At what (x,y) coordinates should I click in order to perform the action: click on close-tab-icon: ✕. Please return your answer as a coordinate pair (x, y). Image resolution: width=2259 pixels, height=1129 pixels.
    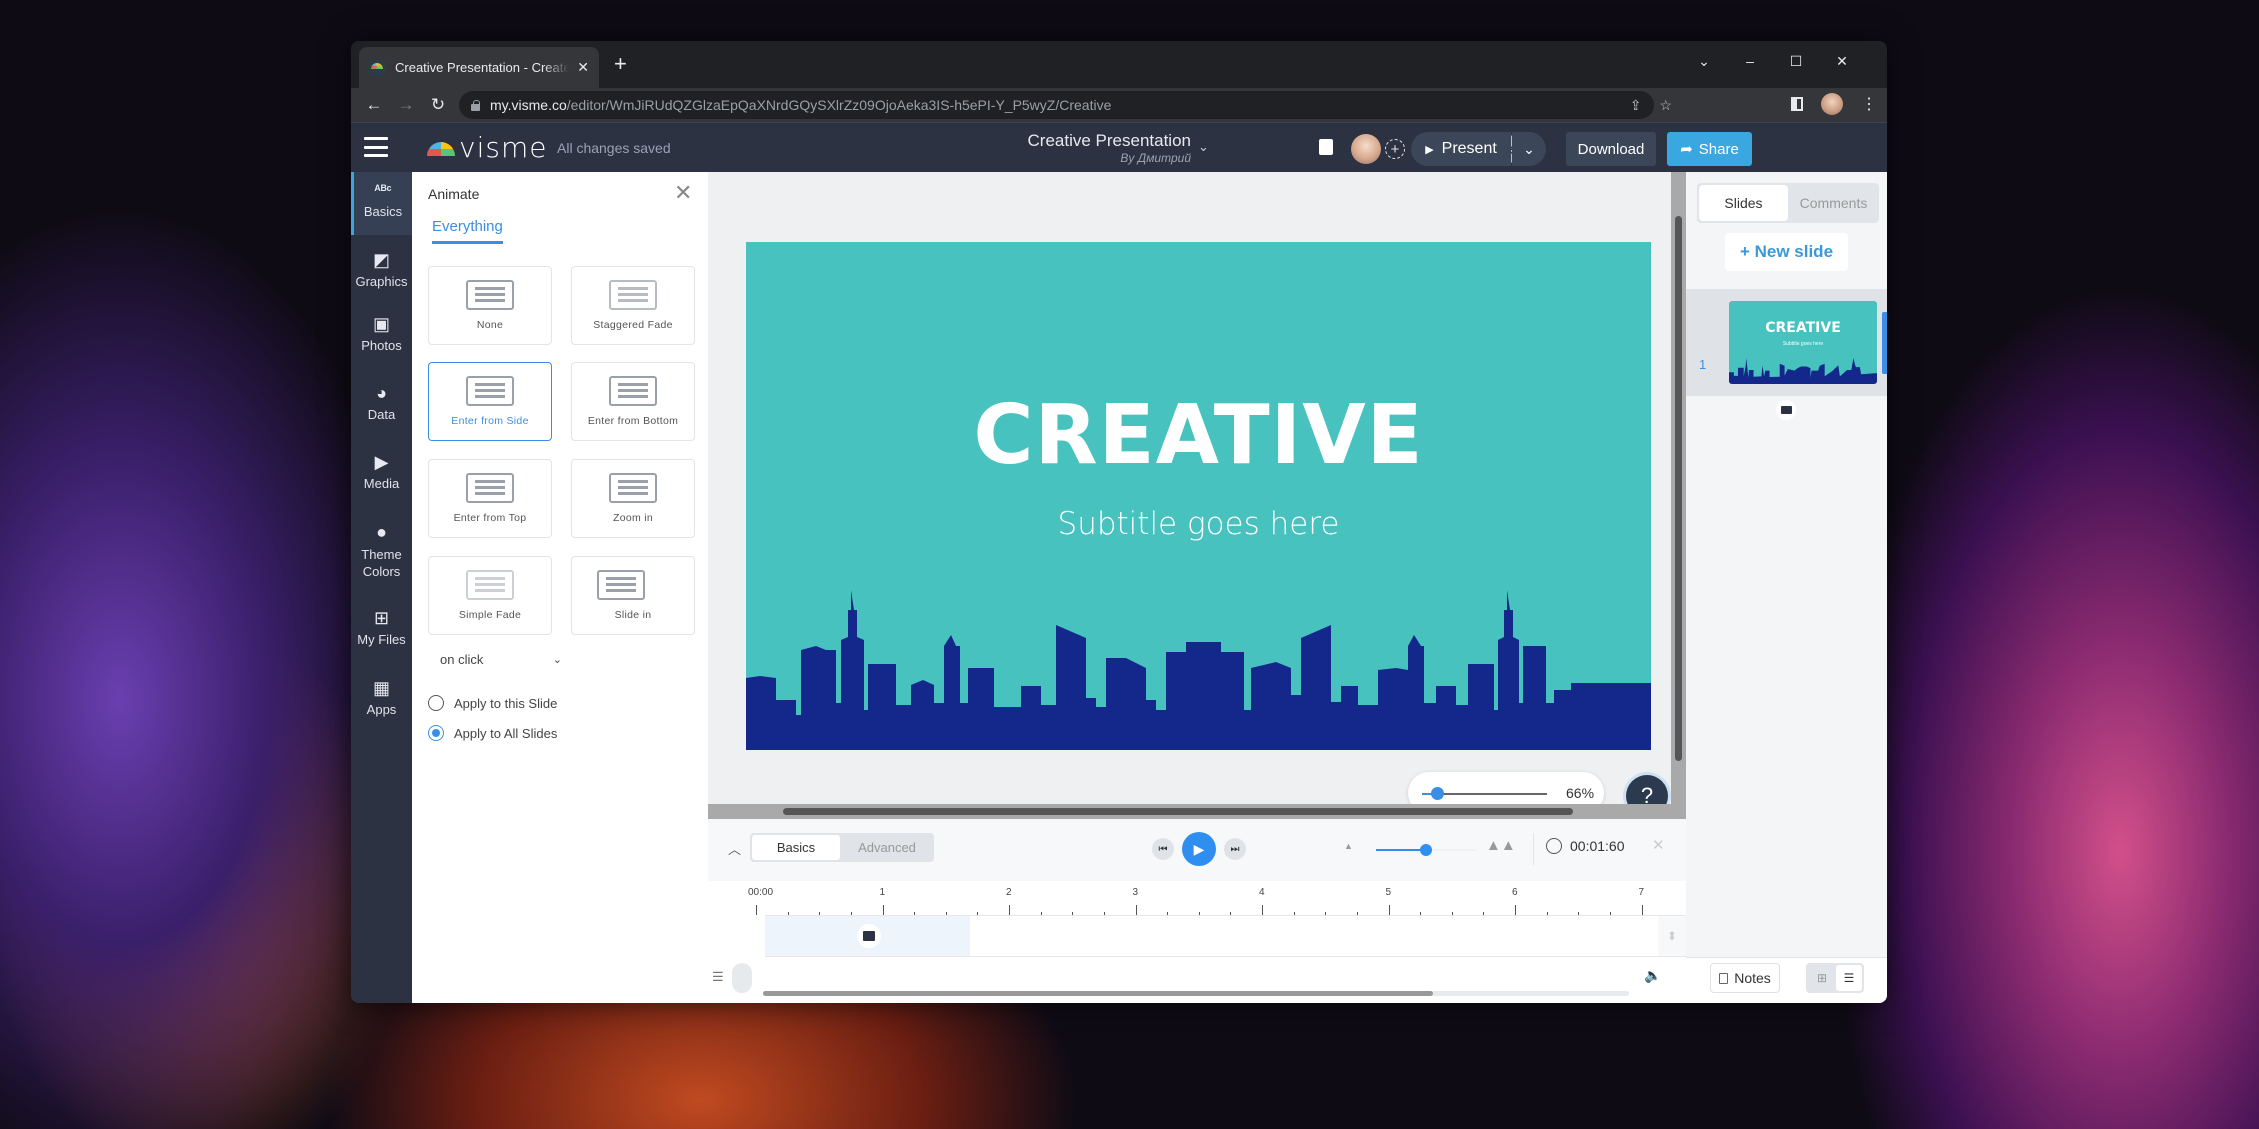
    Looking at the image, I should click on (583, 67).